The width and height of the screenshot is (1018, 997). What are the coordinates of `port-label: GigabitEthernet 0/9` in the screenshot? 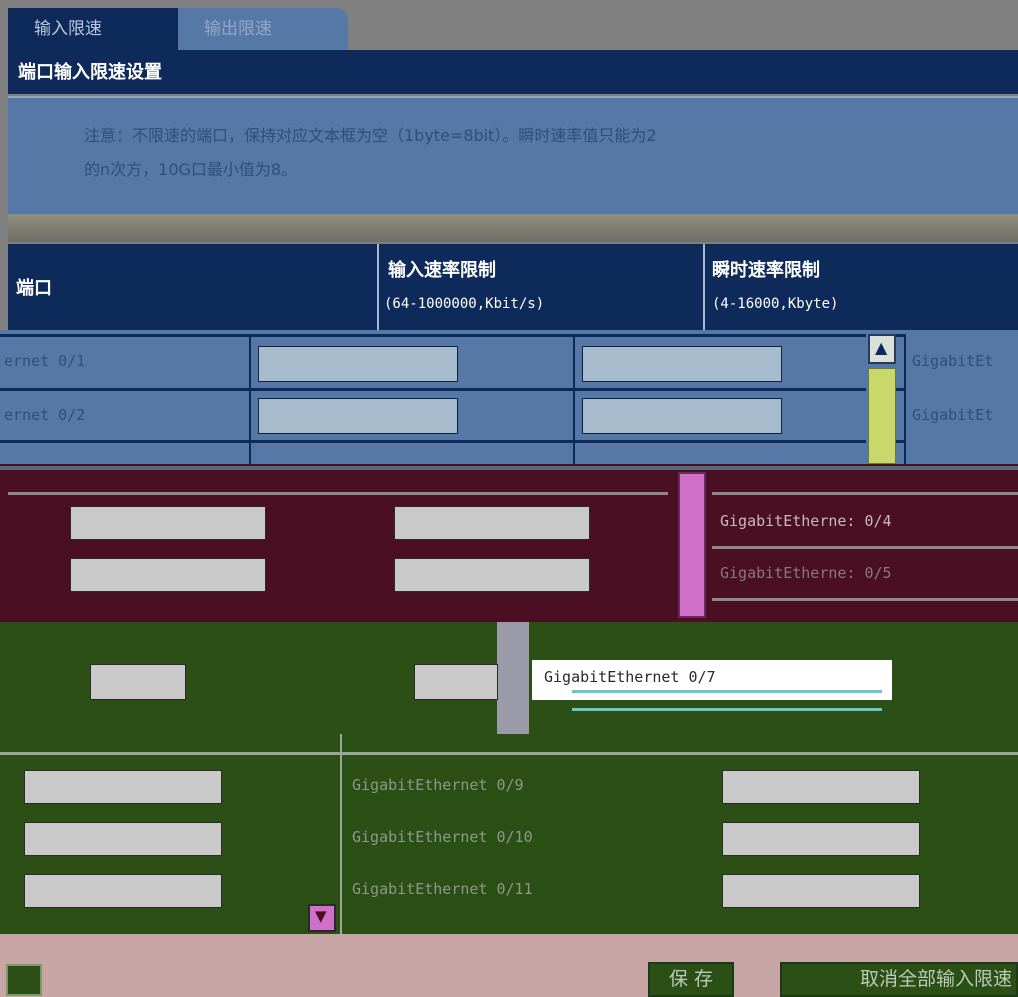 It's located at (438, 785).